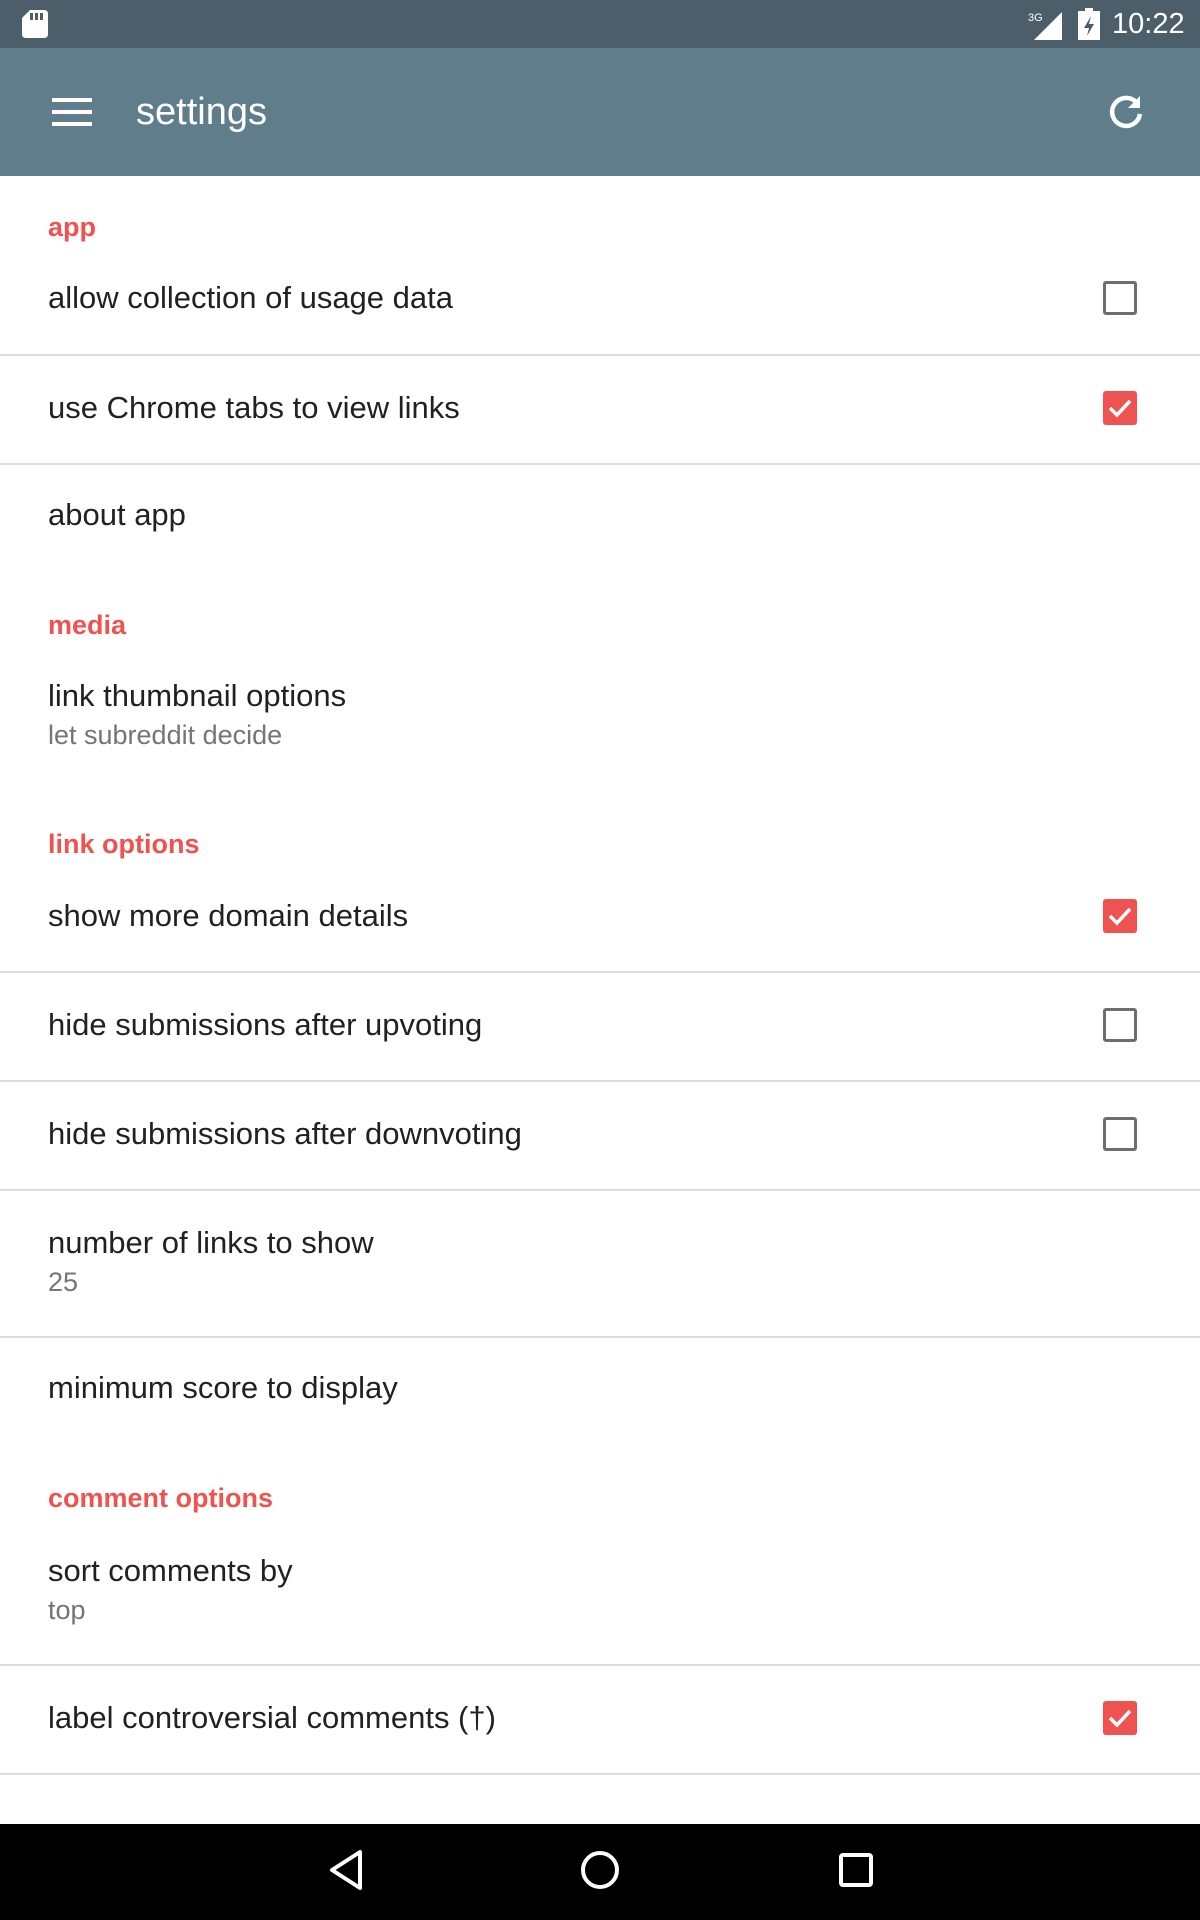 The image size is (1200, 1920). Describe the element at coordinates (117, 514) in the screenshot. I see `pref-title: about app` at that location.